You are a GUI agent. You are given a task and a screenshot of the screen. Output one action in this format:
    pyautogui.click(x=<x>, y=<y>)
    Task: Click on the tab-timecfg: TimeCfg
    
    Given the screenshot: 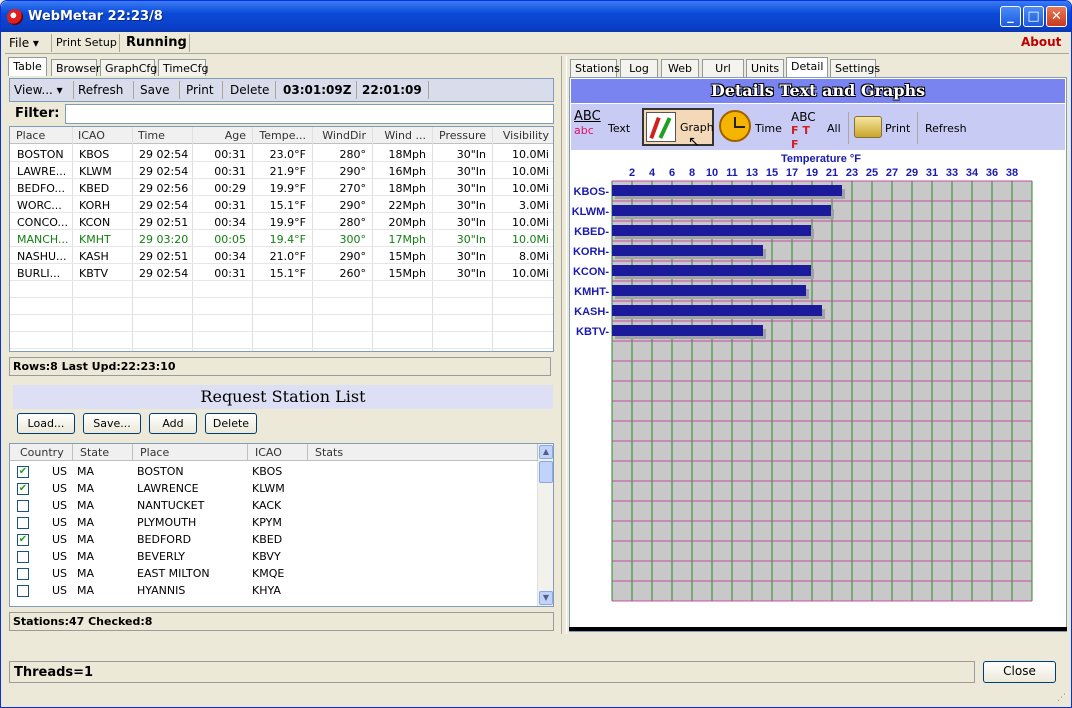 What is the action you would take?
    pyautogui.click(x=183, y=68)
    